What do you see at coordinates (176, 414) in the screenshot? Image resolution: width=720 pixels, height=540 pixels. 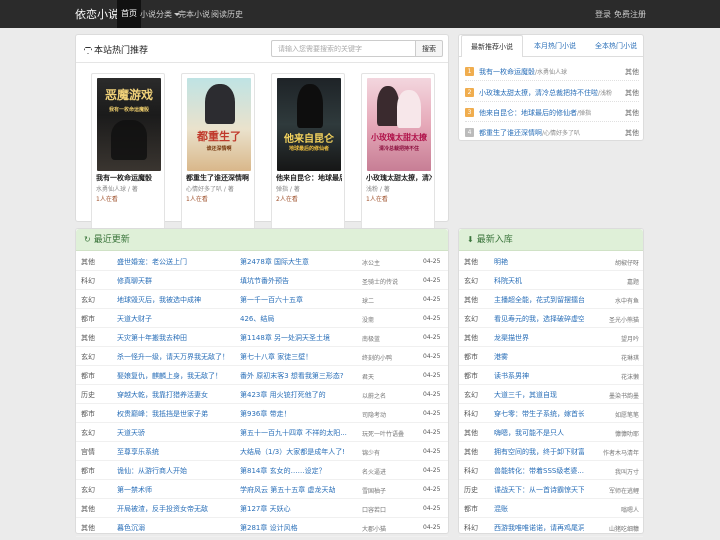 I see `update-book-title: 权贵巅峰：我抵挡是世家子弟` at bounding box center [176, 414].